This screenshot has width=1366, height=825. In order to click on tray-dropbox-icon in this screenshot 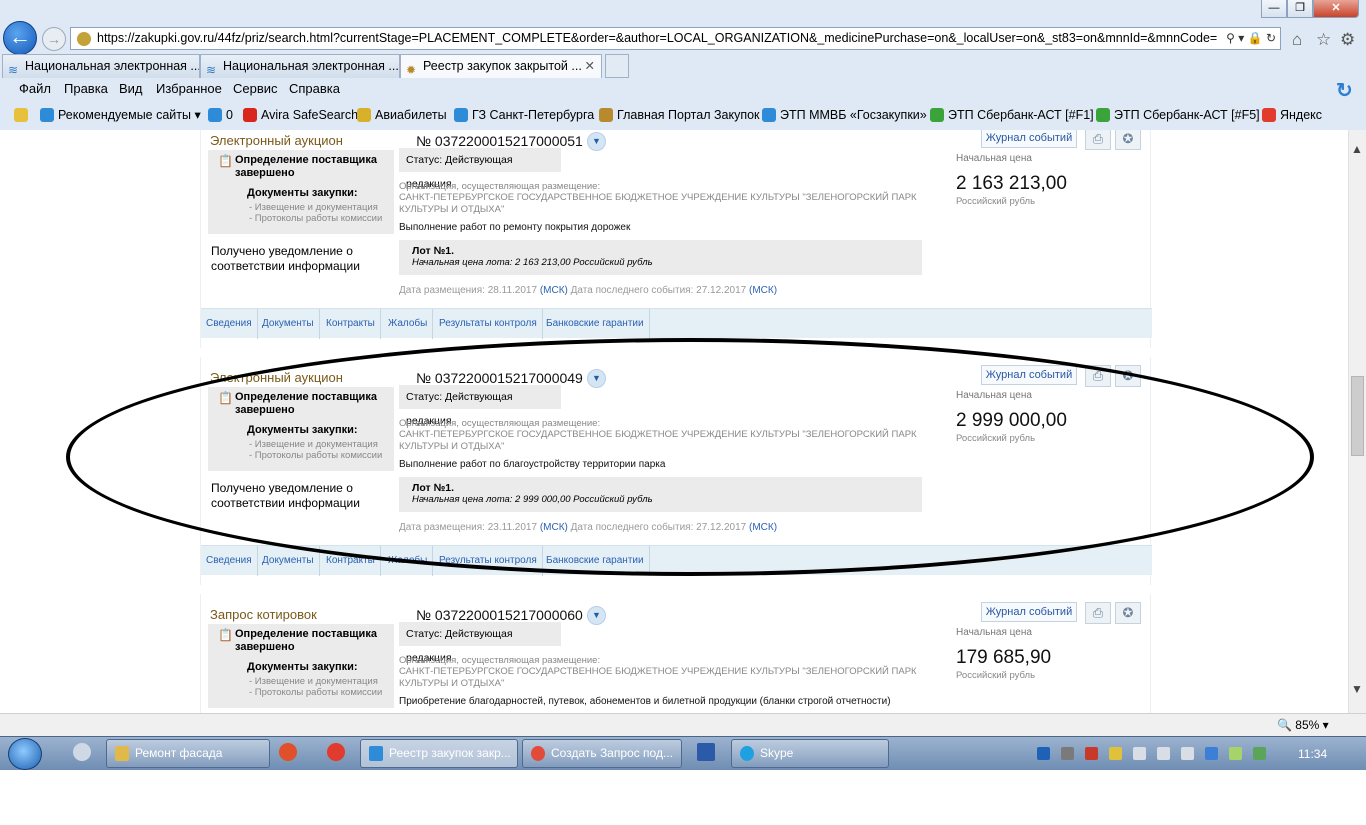, I will do `click(1211, 753)`.